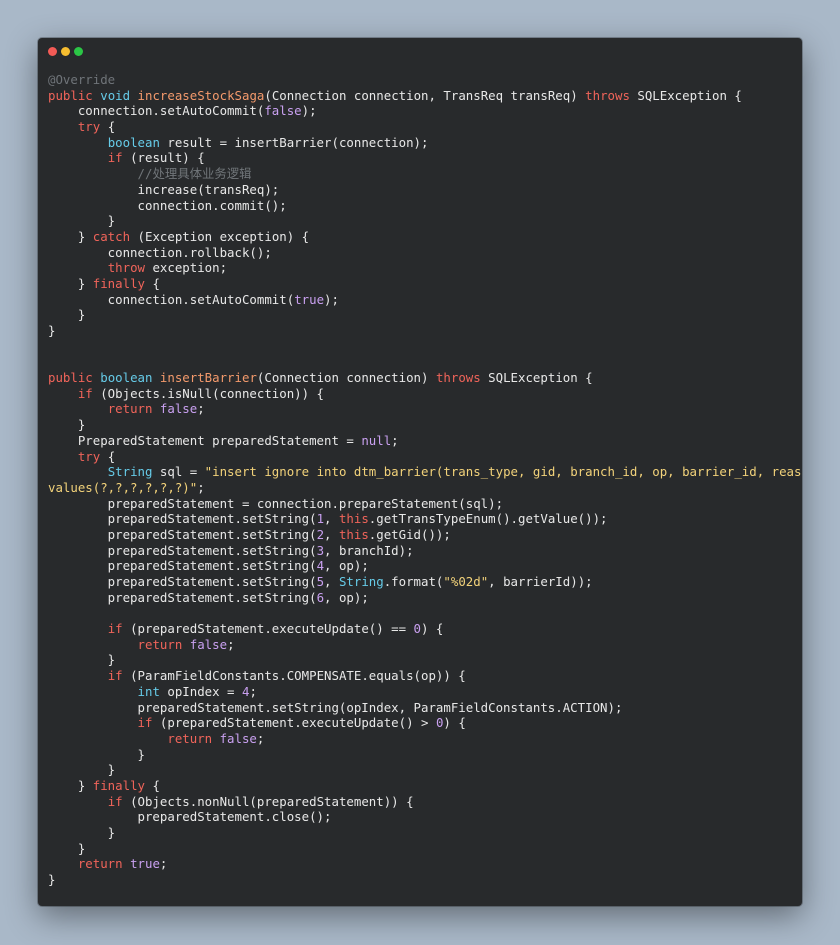 Image resolution: width=840 pixels, height=945 pixels. Describe the element at coordinates (320, 550) in the screenshot. I see `code-token: 3` at that location.